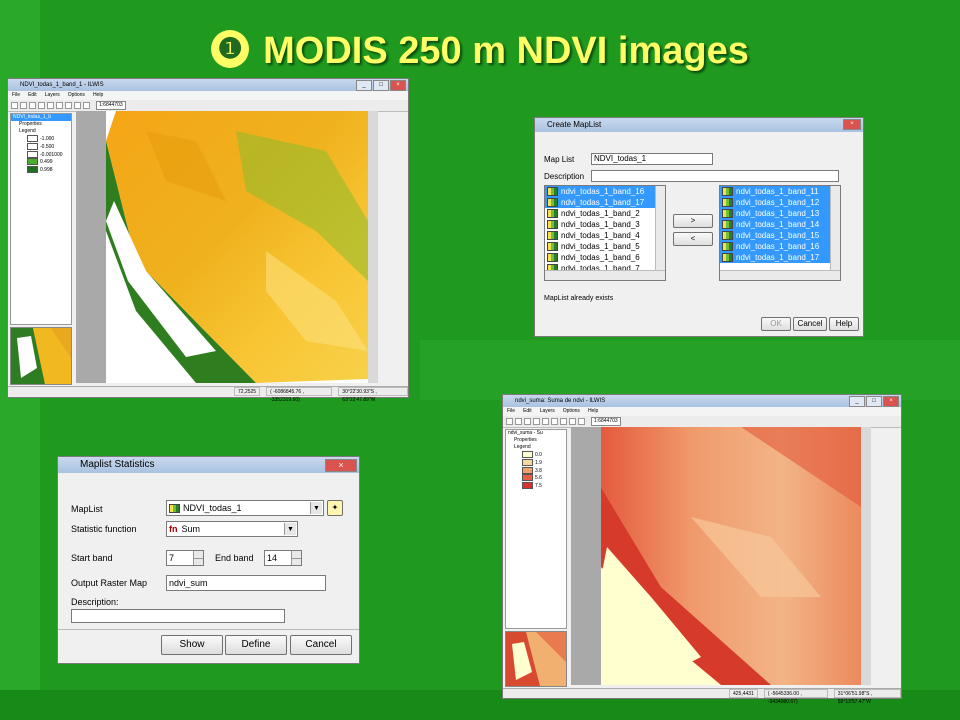 This screenshot has width=960, height=720. I want to click on add-to-list-button: >, so click(693, 221).